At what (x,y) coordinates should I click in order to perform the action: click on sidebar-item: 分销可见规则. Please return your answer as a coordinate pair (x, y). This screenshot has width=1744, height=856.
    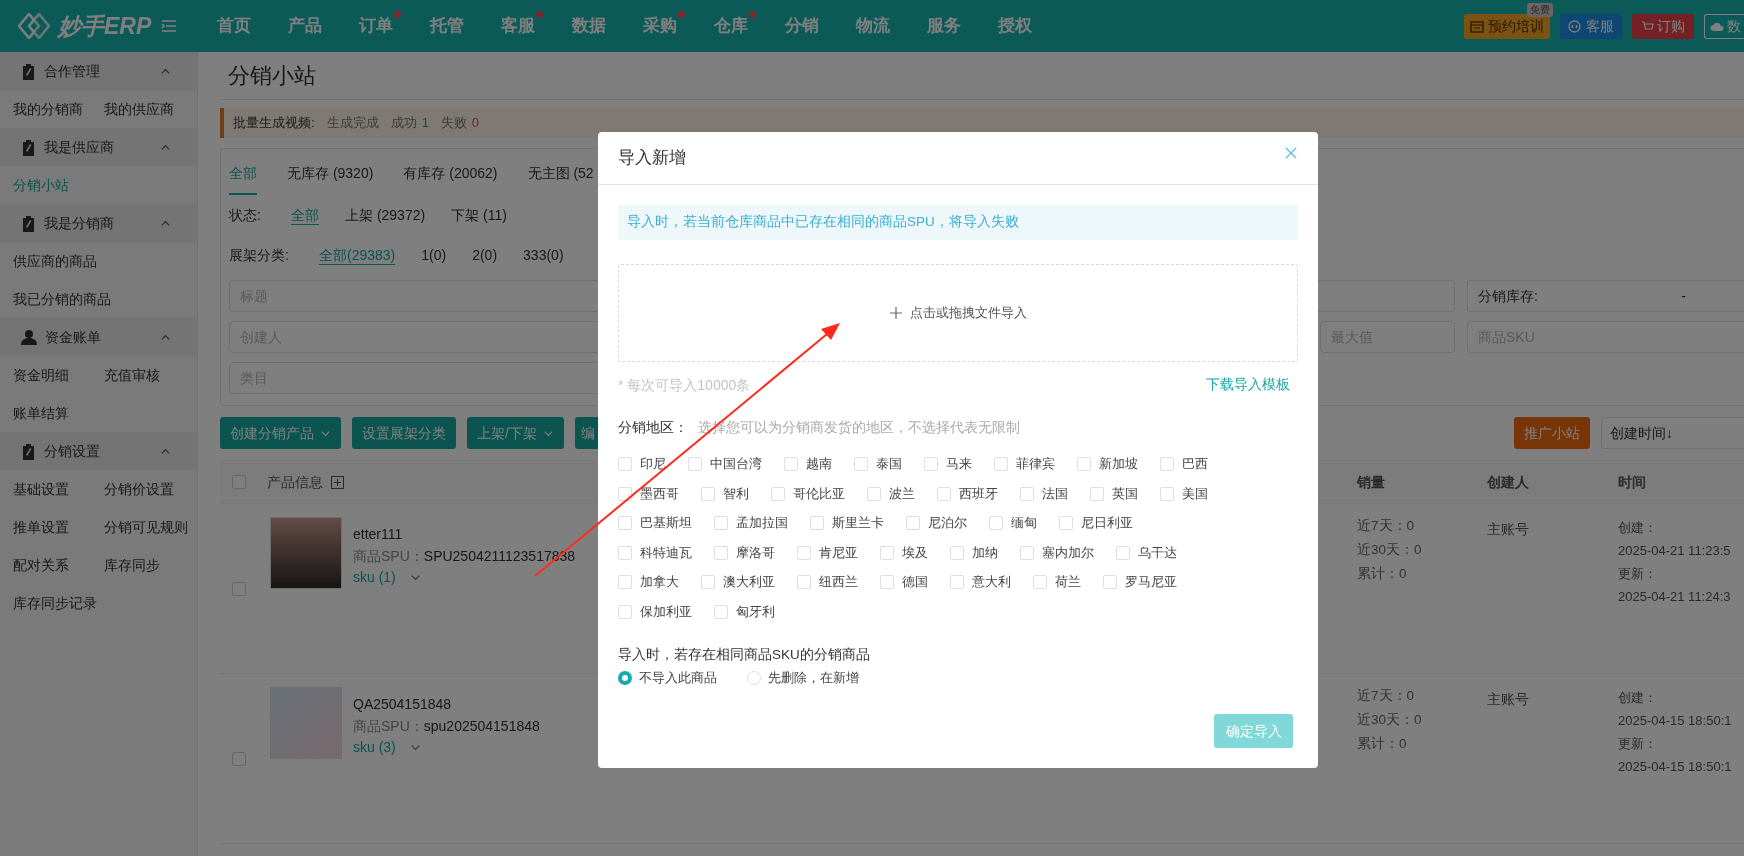
    Looking at the image, I should click on (146, 527).